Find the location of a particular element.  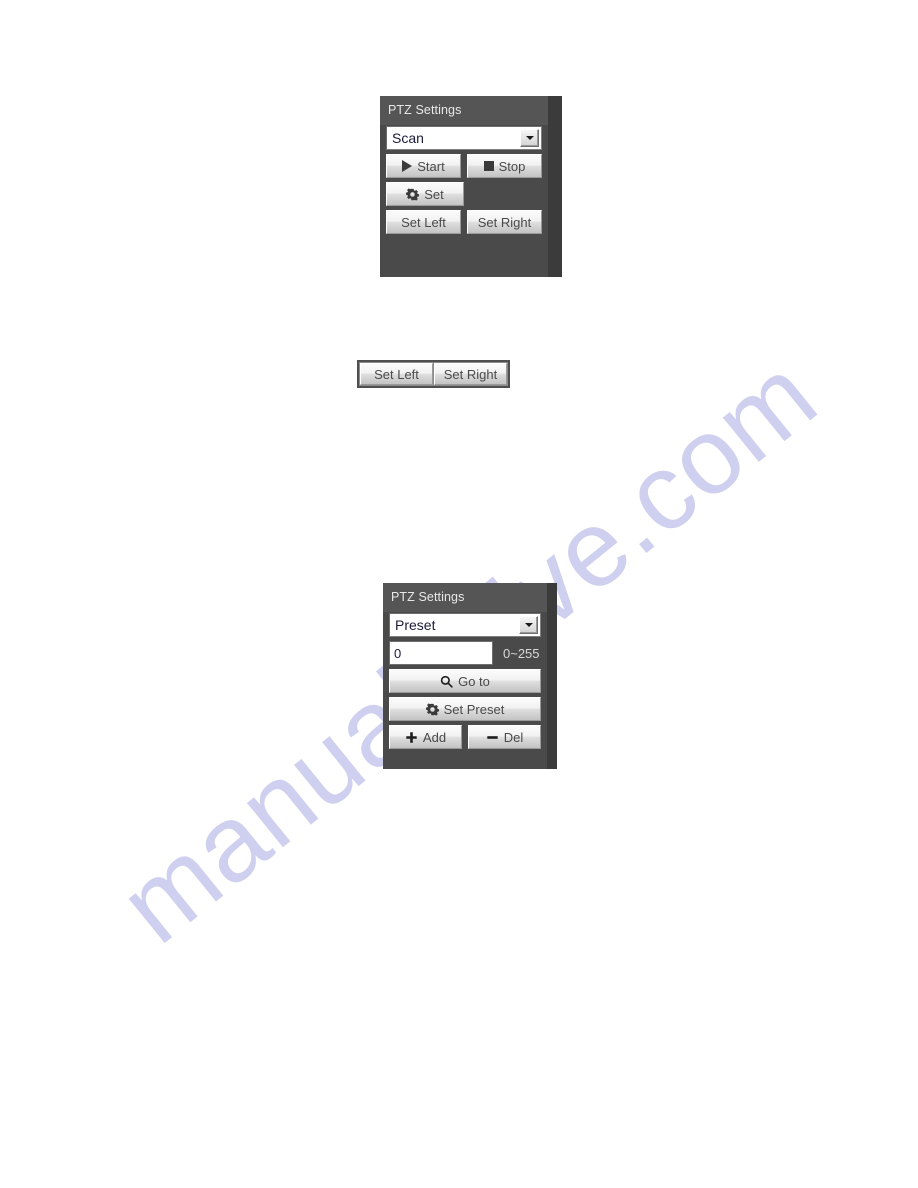

search-icon is located at coordinates (446, 681).